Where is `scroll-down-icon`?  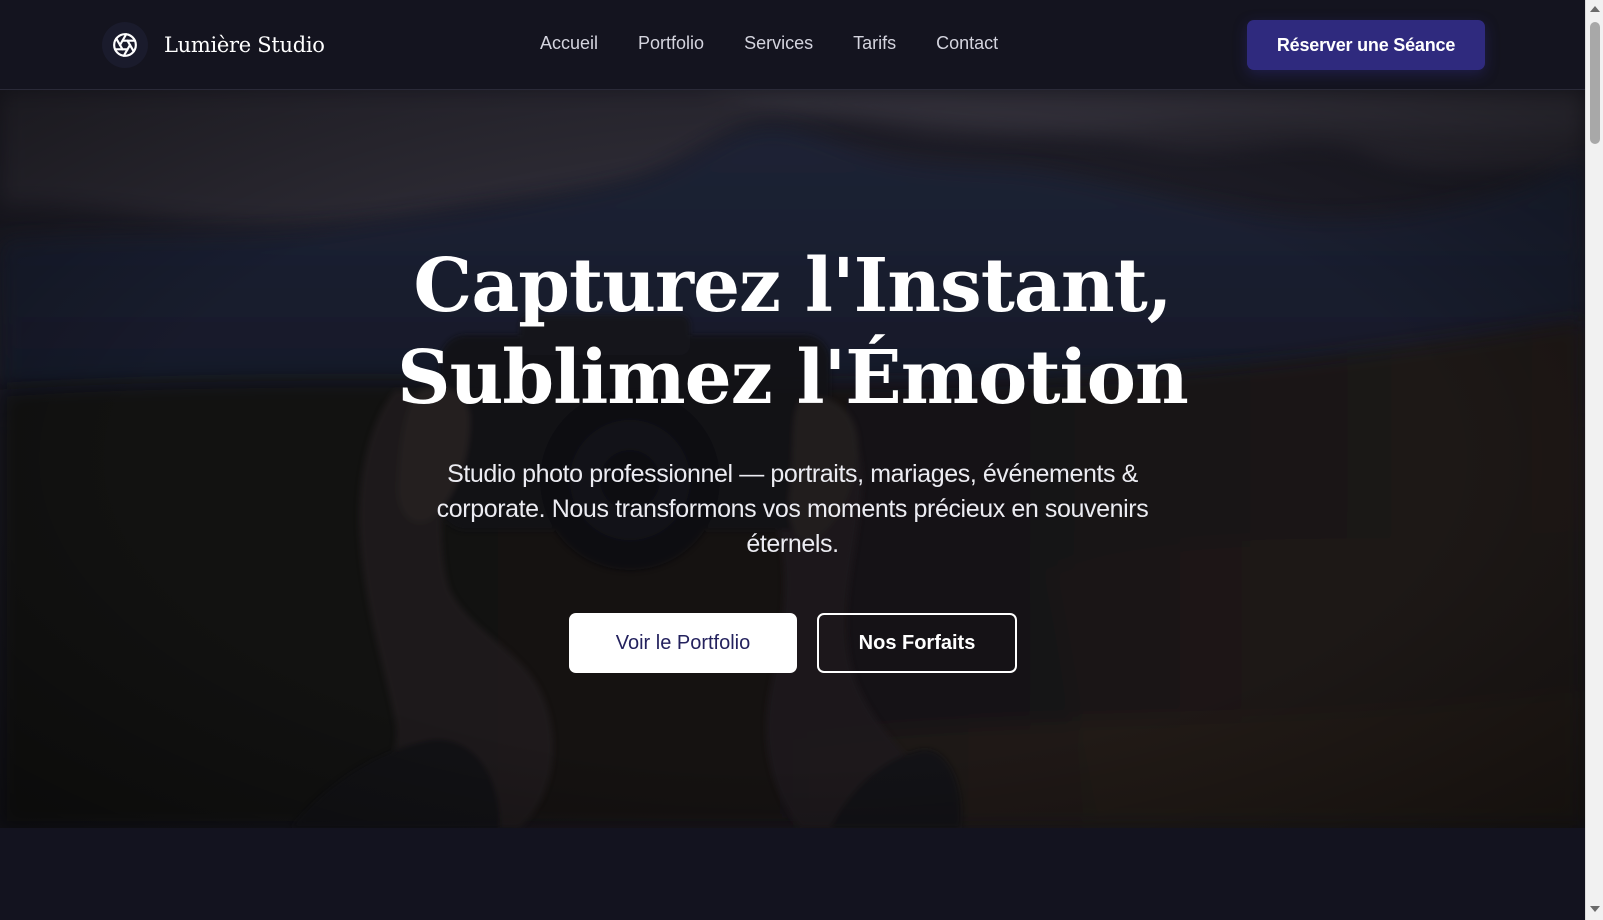 scroll-down-icon is located at coordinates (1595, 909).